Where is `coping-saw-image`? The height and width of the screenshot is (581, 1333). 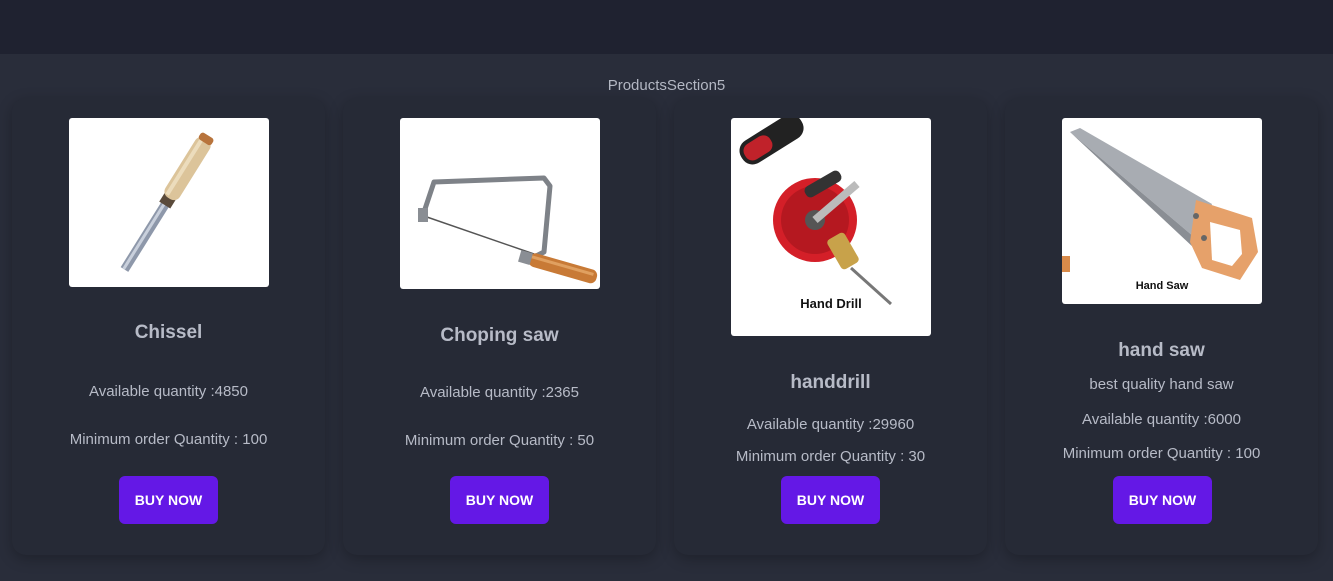 coping-saw-image is located at coordinates (500, 203).